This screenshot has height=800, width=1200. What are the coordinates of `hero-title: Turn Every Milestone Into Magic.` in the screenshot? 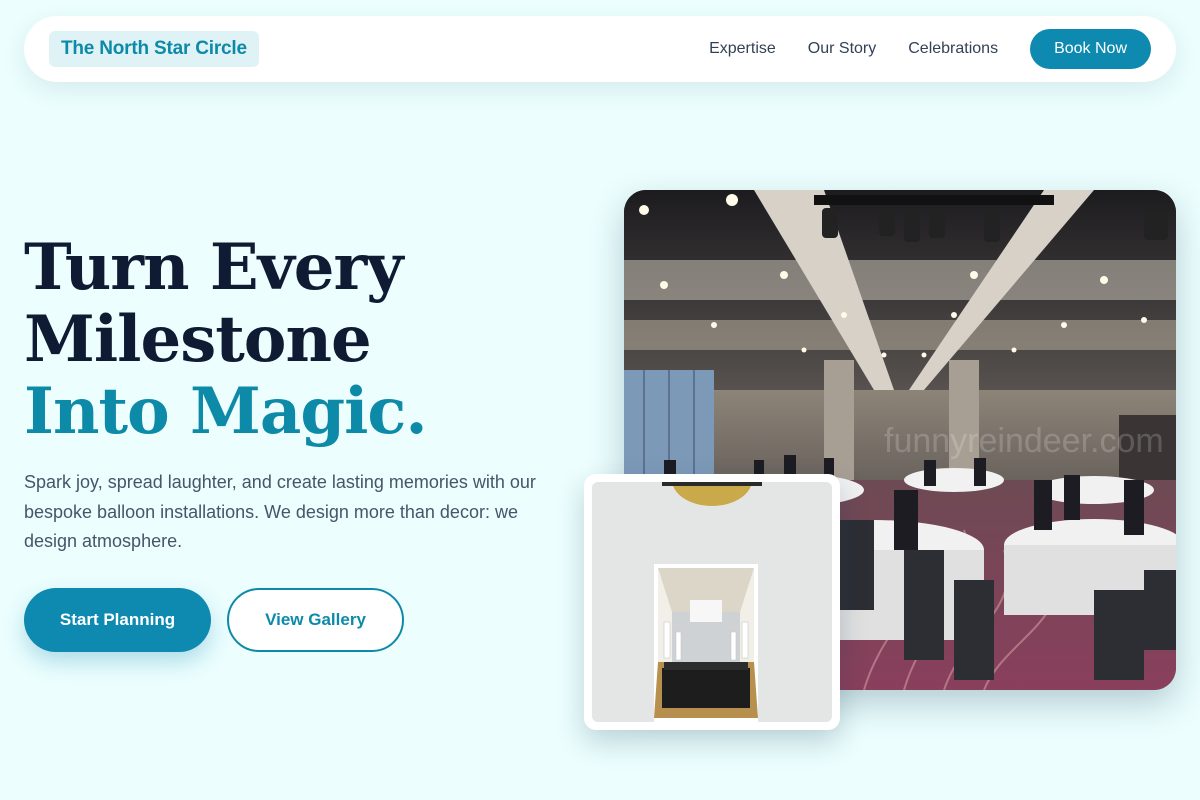 It's located at (226, 339).